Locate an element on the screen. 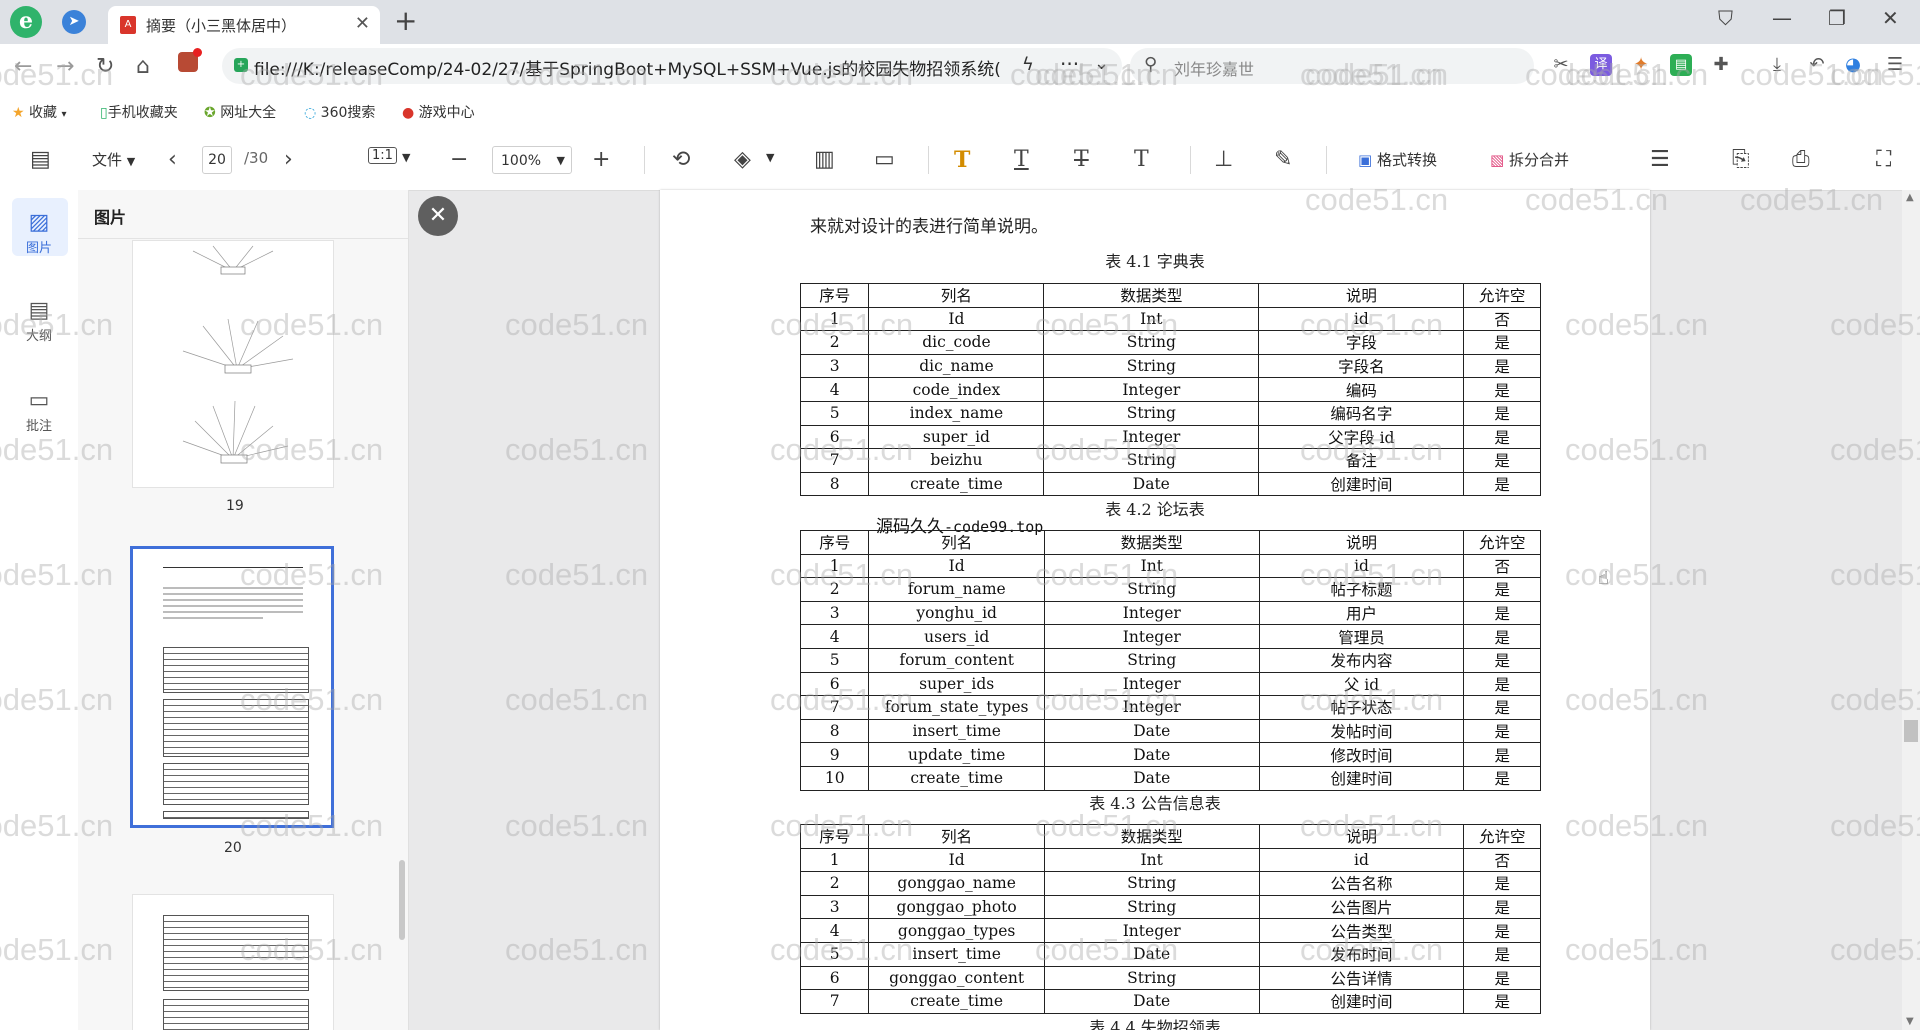 This screenshot has width=1920, height=1030. shirt-icon: ⛉ is located at coordinates (1725, 18).